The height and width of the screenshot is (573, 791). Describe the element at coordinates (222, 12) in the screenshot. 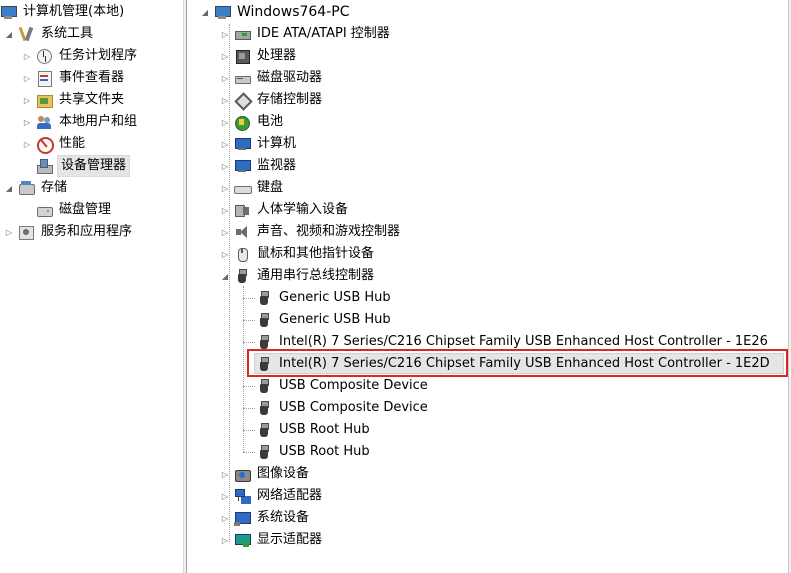

I see `computer-icon` at that location.